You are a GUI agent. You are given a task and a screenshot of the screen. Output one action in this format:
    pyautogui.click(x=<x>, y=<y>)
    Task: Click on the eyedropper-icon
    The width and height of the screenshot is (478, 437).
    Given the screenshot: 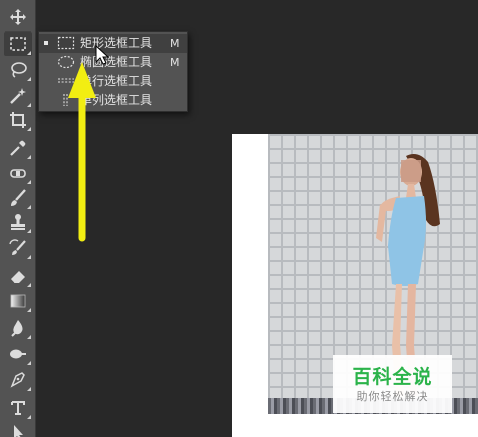 What is the action you would take?
    pyautogui.click(x=18, y=148)
    